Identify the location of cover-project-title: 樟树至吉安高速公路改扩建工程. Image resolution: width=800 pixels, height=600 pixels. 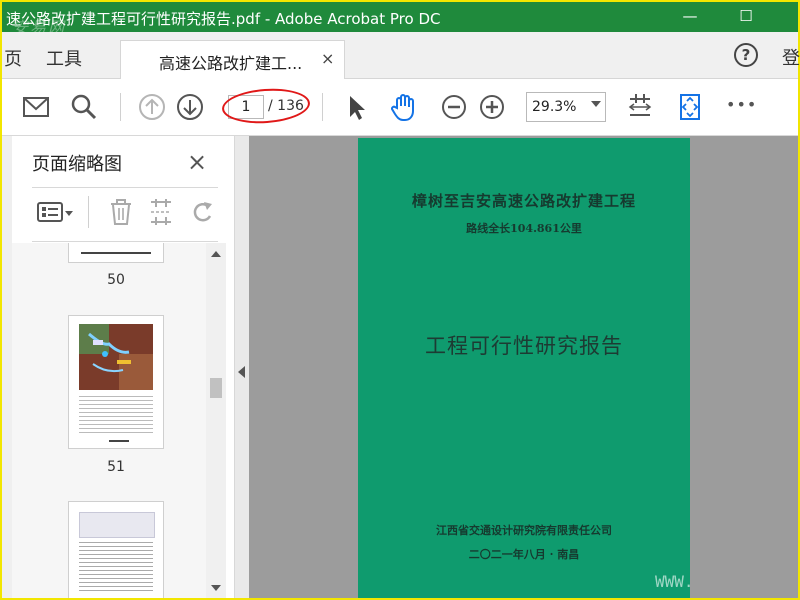
(523, 201).